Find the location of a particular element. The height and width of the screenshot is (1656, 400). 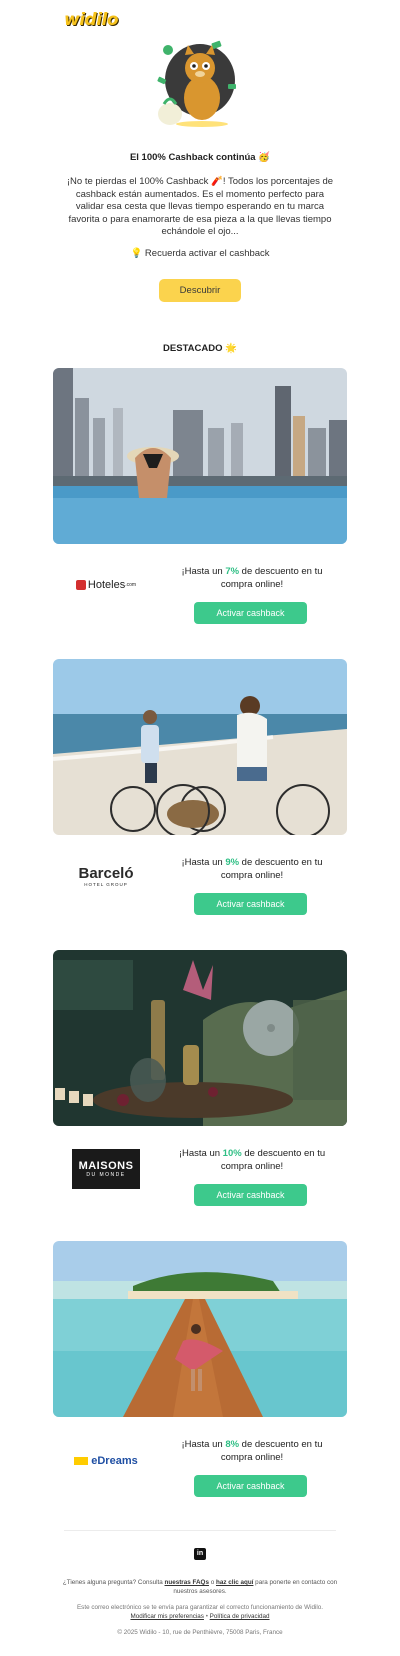

brand-name: eDreams is located at coordinates (114, 1461).